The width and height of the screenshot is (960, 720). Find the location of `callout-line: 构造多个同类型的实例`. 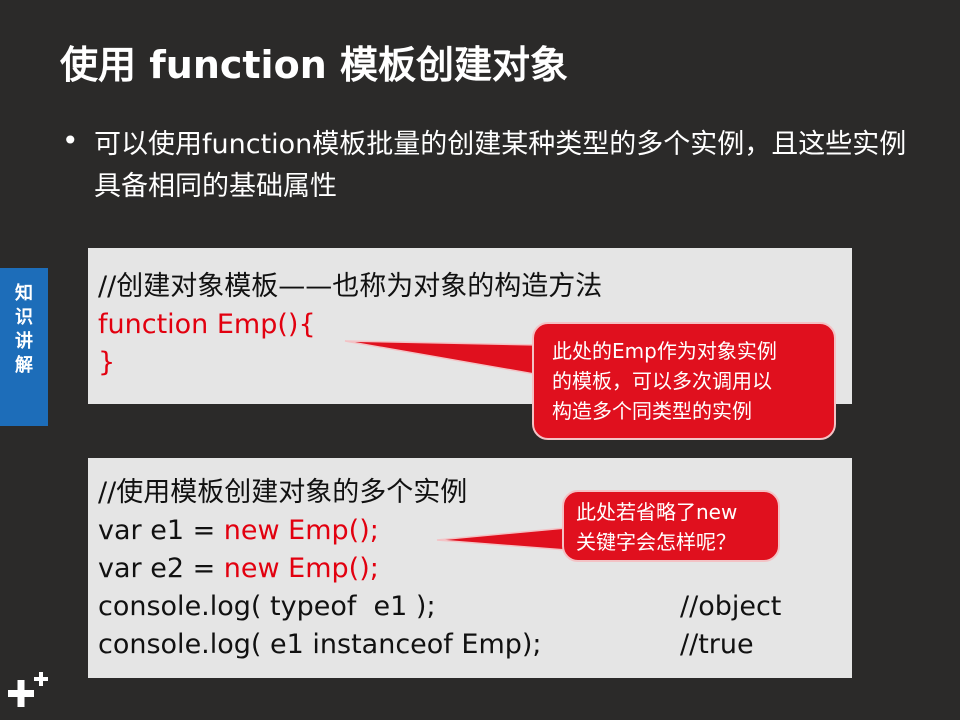

callout-line: 构造多个同类型的实例 is located at coordinates (652, 411).